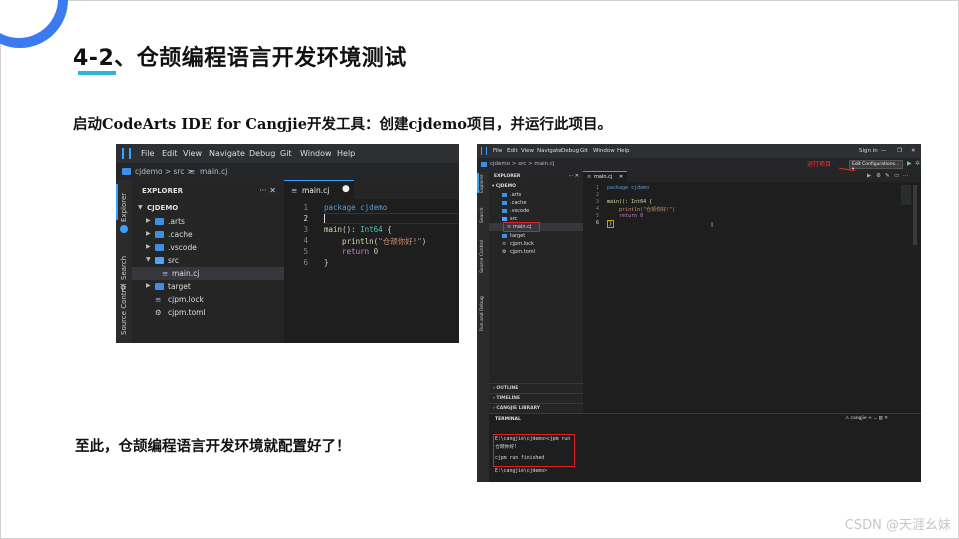  What do you see at coordinates (906, 195) in the screenshot?
I see `minimap` at bounding box center [906, 195].